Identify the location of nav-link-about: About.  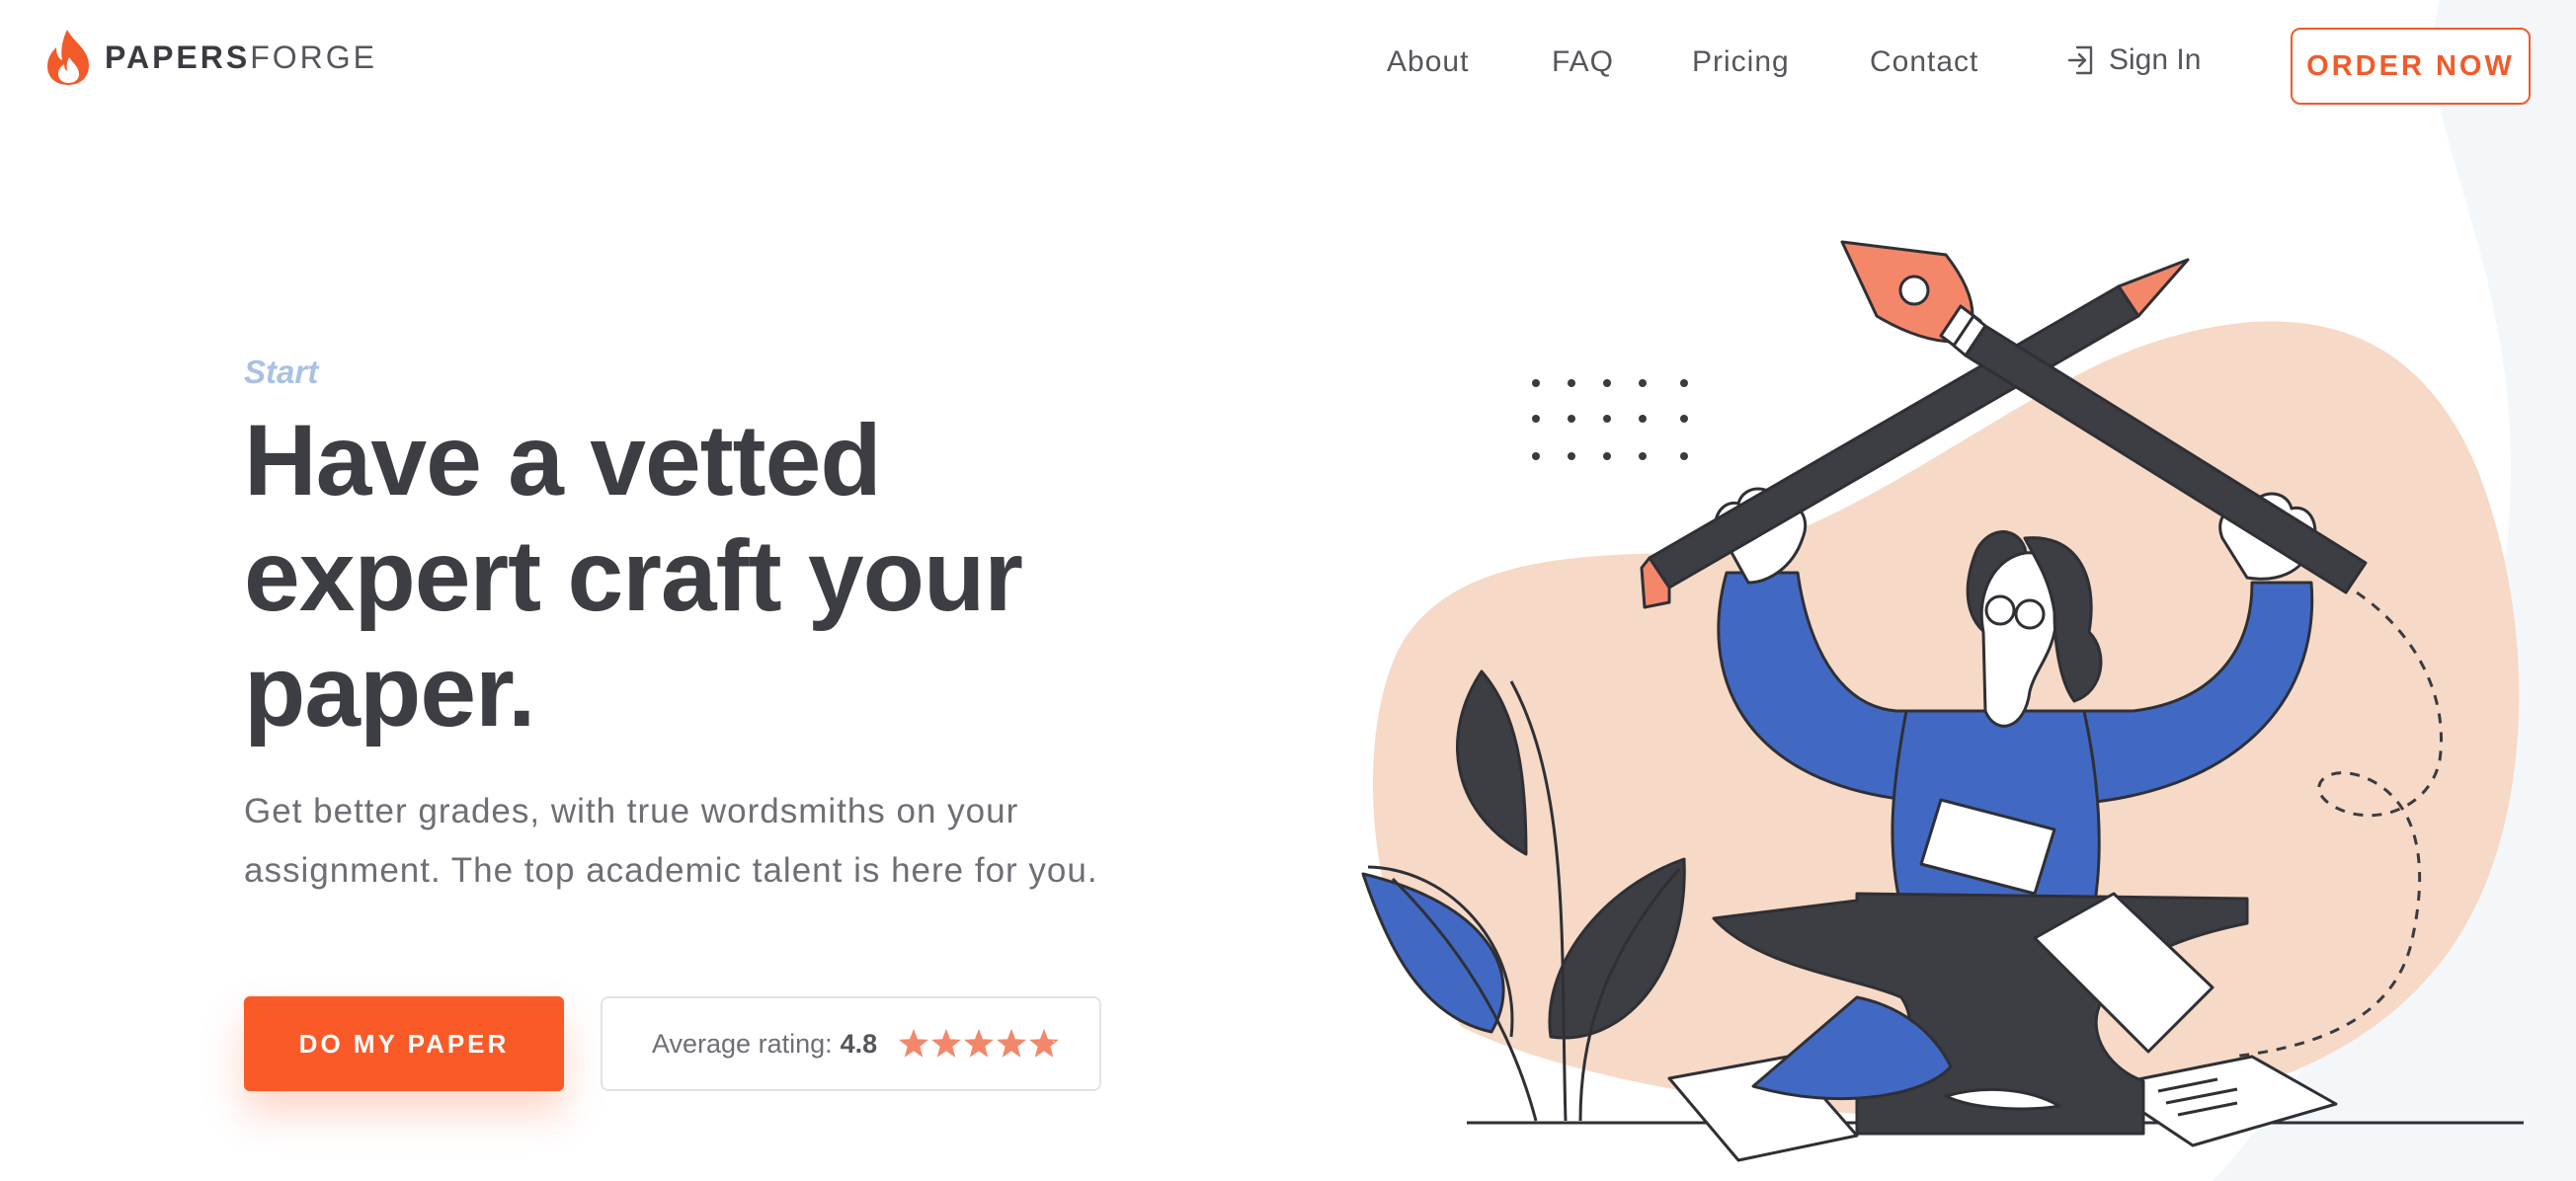
(1428, 62).